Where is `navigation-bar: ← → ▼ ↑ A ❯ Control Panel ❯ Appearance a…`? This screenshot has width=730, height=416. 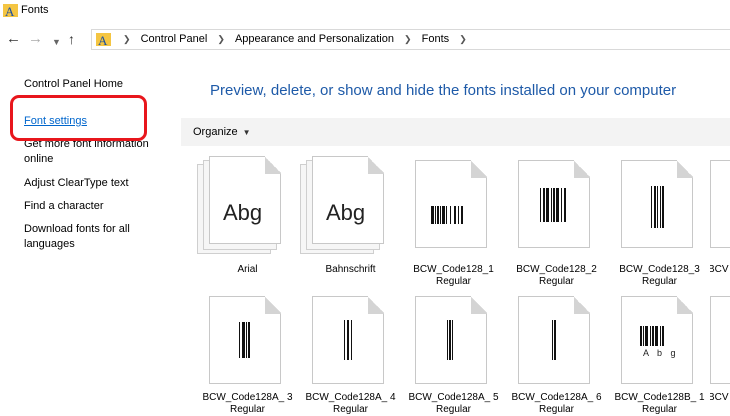 navigation-bar: ← → ▼ ↑ A ❯ Control Panel ❯ Appearance a… is located at coordinates (365, 40).